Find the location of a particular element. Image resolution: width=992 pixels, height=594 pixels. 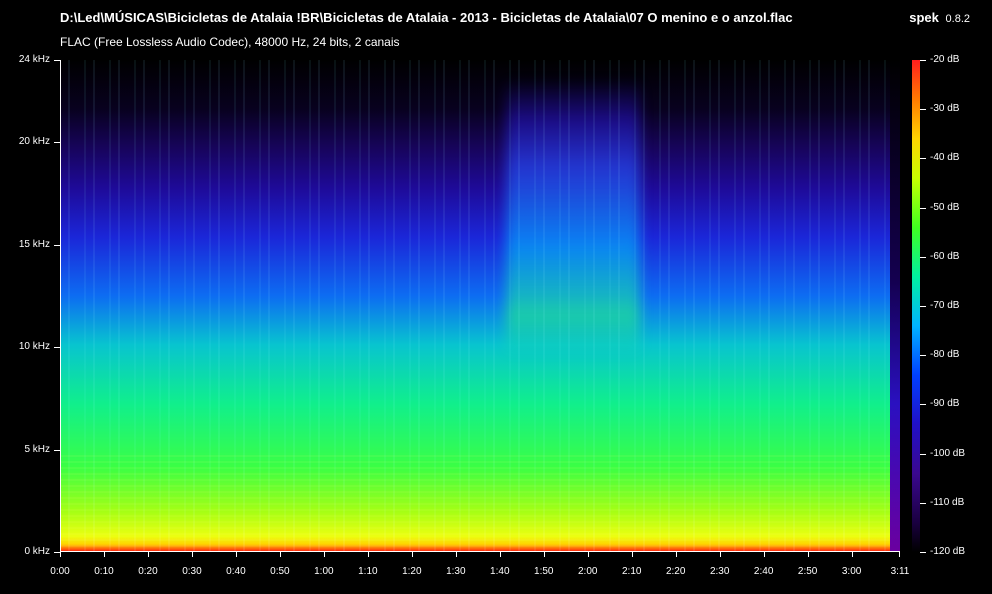

time-tick-label: 2:20 is located at coordinates (675, 571).